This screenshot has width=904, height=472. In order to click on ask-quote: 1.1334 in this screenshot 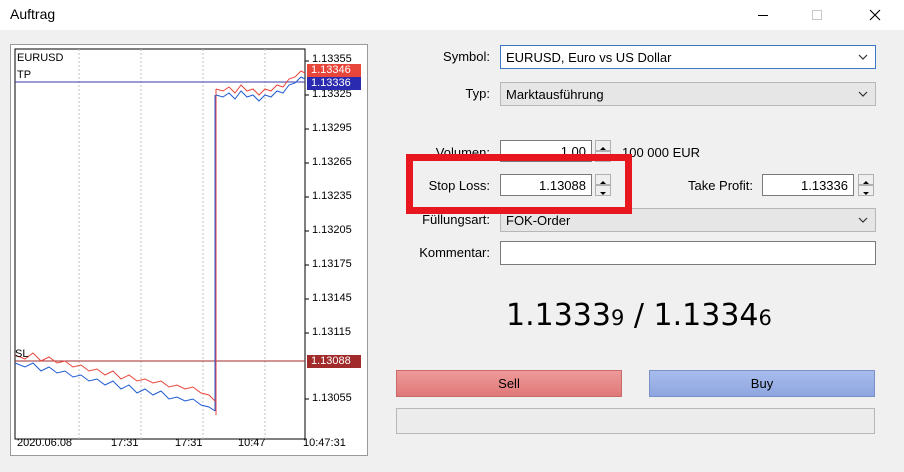, I will do `click(706, 315)`.